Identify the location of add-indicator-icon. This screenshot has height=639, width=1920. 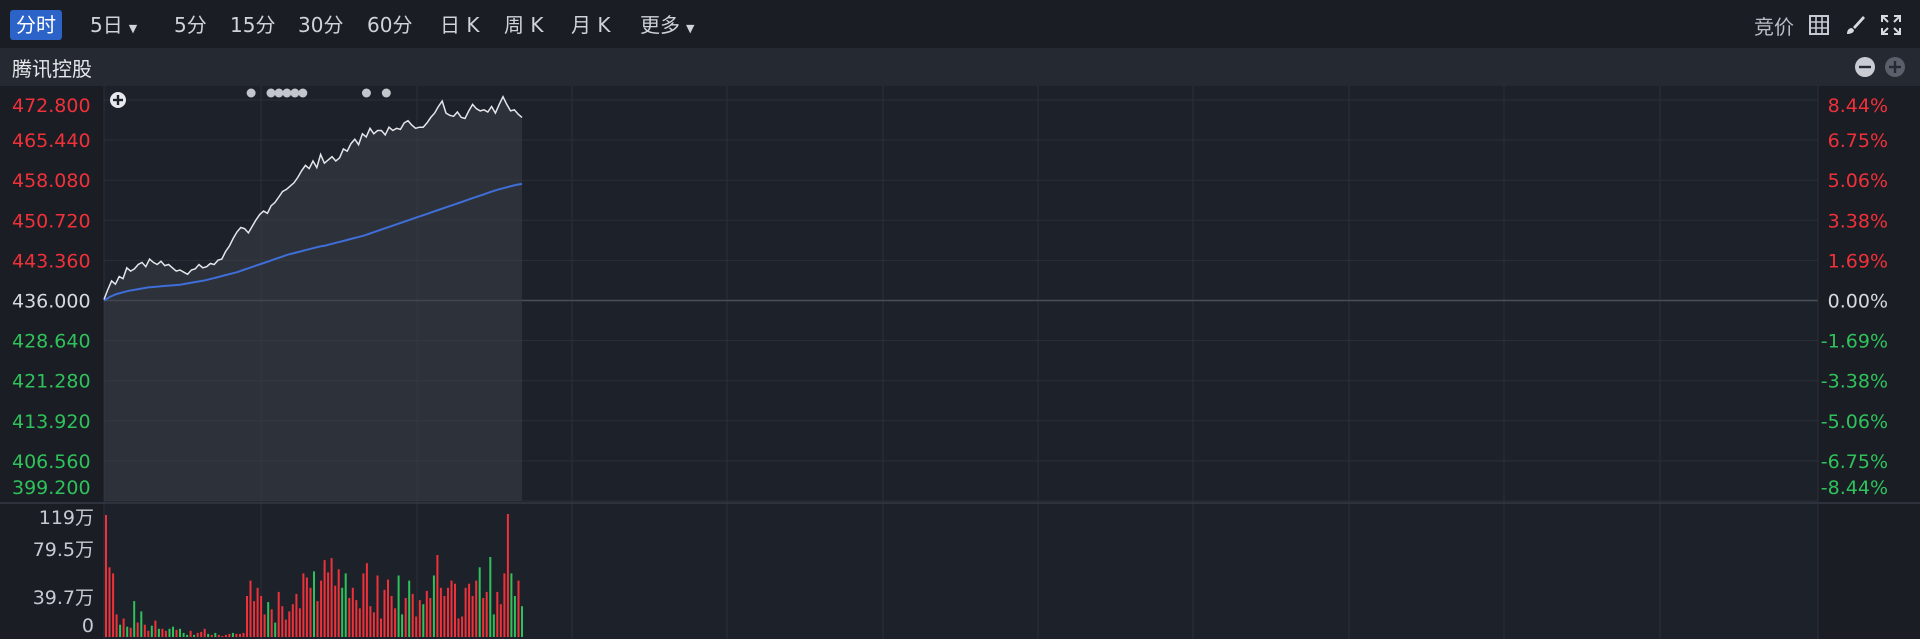
(118, 100).